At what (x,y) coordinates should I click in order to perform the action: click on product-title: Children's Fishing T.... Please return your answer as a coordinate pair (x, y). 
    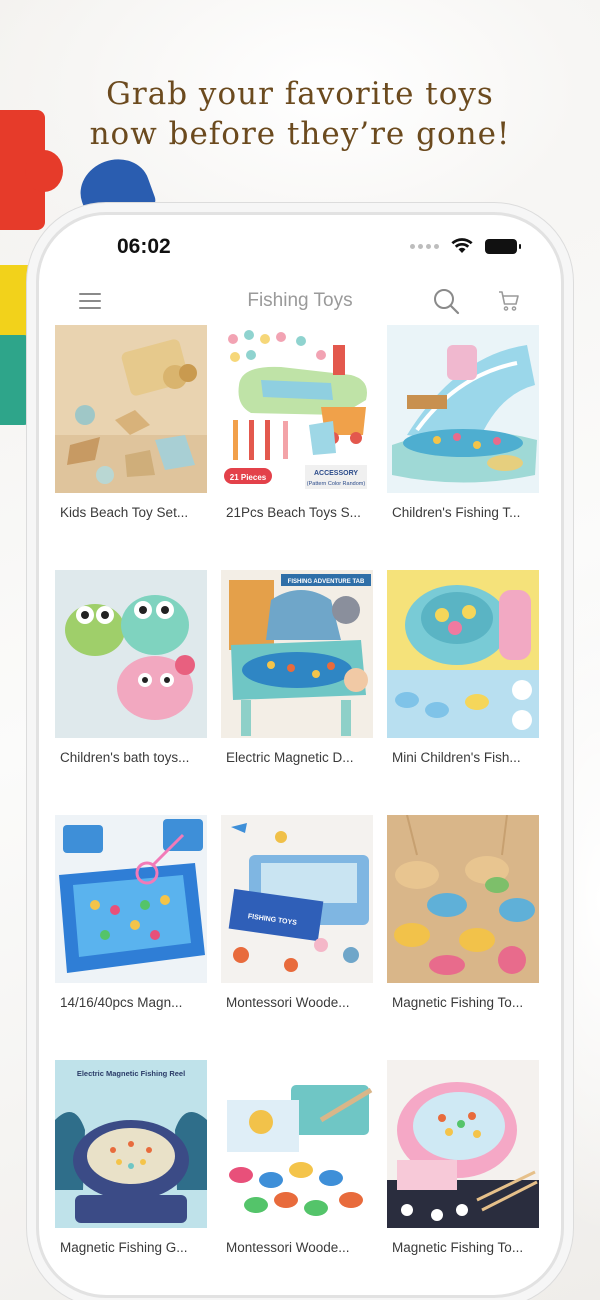
    Looking at the image, I should click on (456, 512).